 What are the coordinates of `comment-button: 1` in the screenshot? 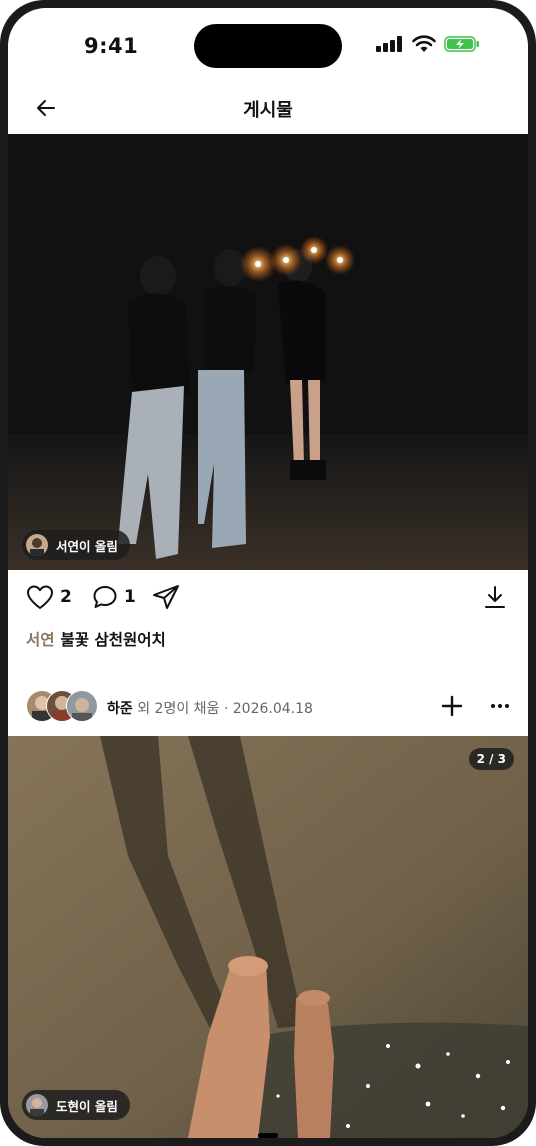 It's located at (114, 597).